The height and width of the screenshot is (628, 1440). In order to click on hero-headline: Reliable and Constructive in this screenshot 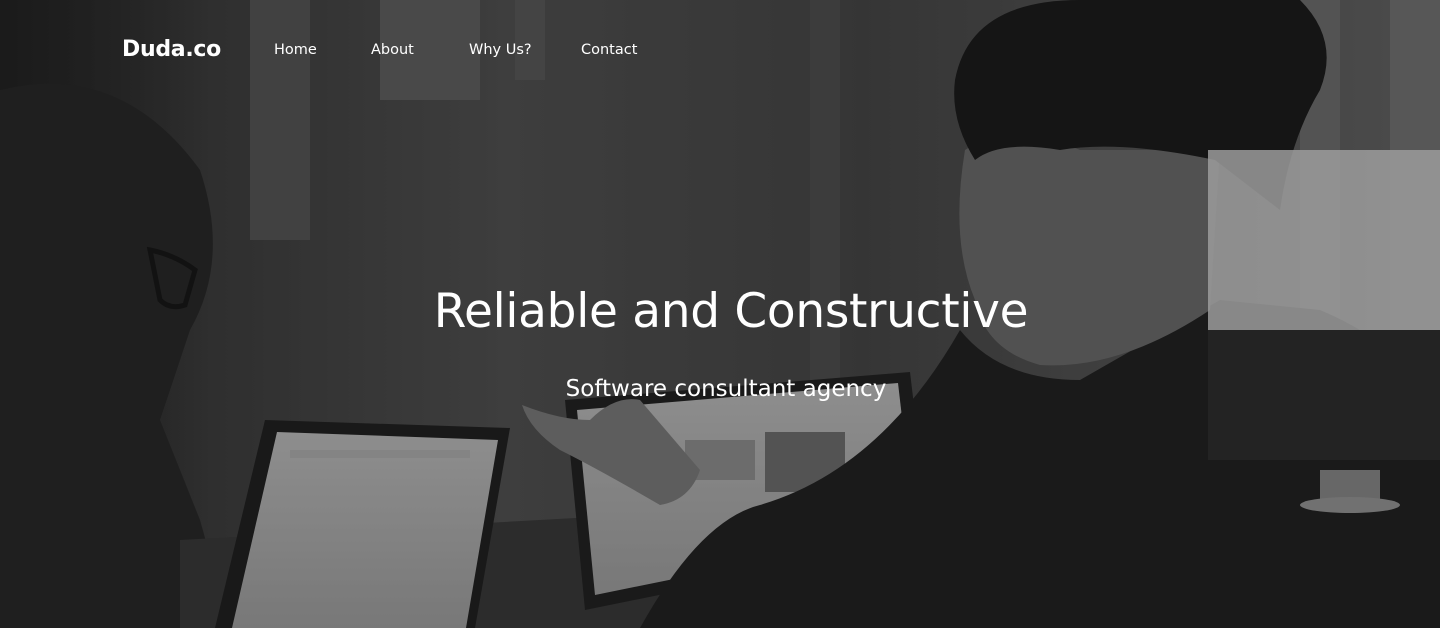, I will do `click(731, 311)`.